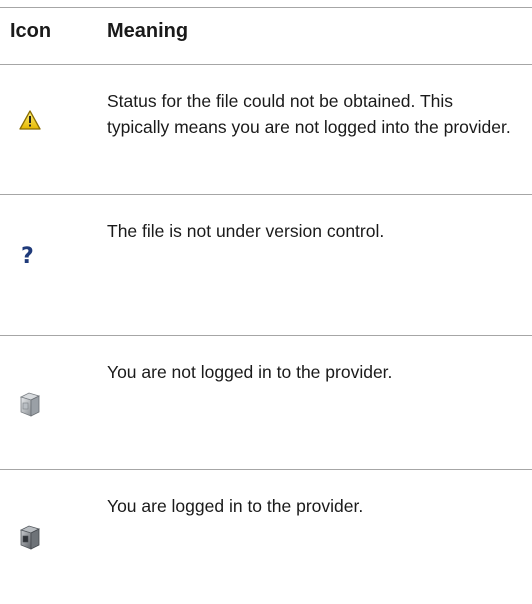 This screenshot has height=604, width=532. Describe the element at coordinates (235, 506) in the screenshot. I see `row-meaning: You are logged in to the provider.` at that location.